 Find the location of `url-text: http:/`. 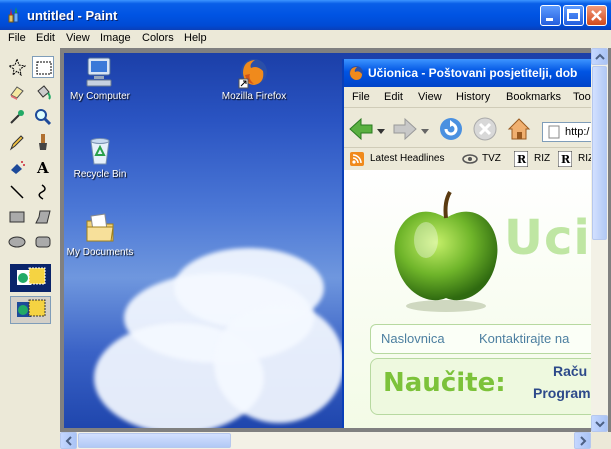

url-text: http:/ is located at coordinates (577, 132).